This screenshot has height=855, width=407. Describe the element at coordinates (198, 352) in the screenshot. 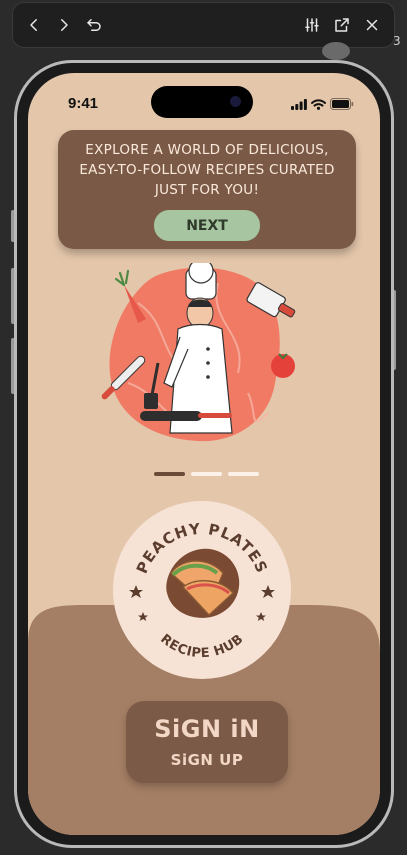

I see `chef-illustration` at that location.